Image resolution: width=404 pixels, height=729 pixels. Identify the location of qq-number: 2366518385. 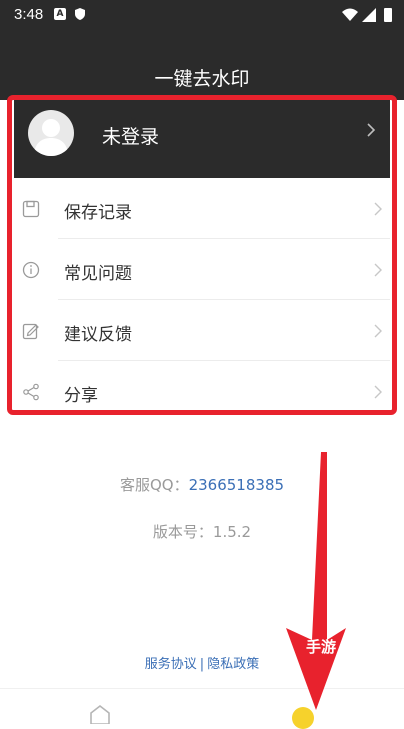
(236, 485).